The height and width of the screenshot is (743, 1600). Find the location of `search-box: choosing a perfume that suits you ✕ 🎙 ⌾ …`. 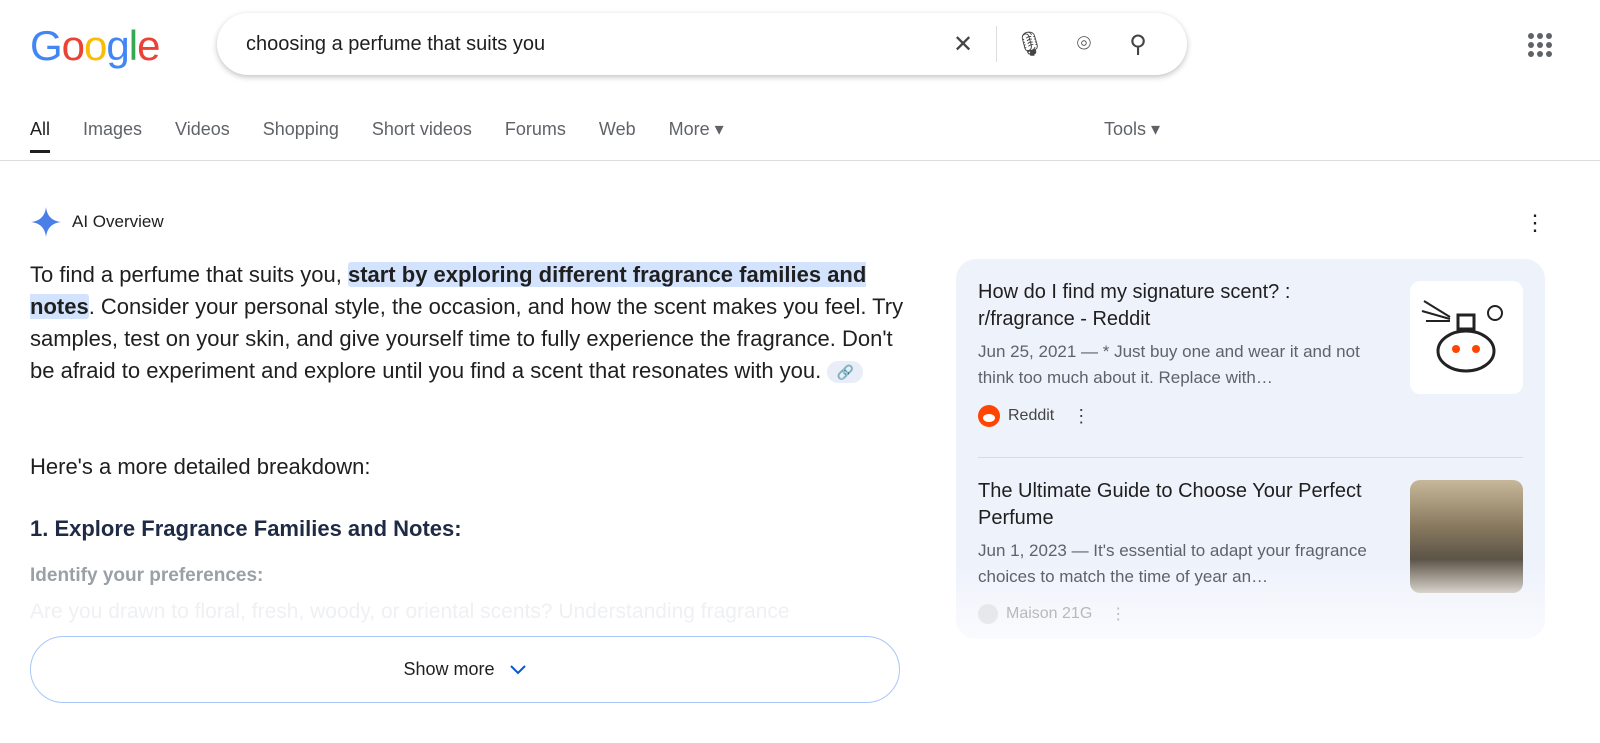

search-box: choosing a perfume that suits you ✕ 🎙 ⌾ … is located at coordinates (702, 44).